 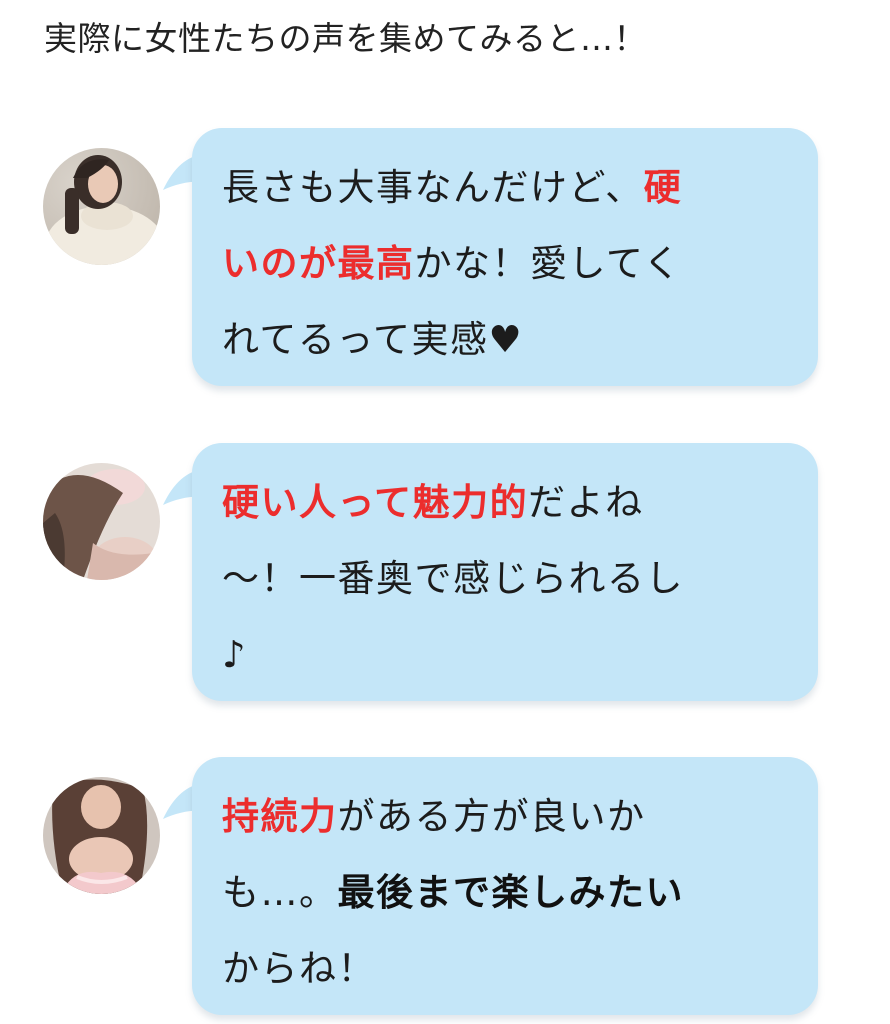 I want to click on comment-text: 長さも大事なんだけど、硬 いのが最高かな！愛してく れてるって実感♥, so click(x=507, y=264).